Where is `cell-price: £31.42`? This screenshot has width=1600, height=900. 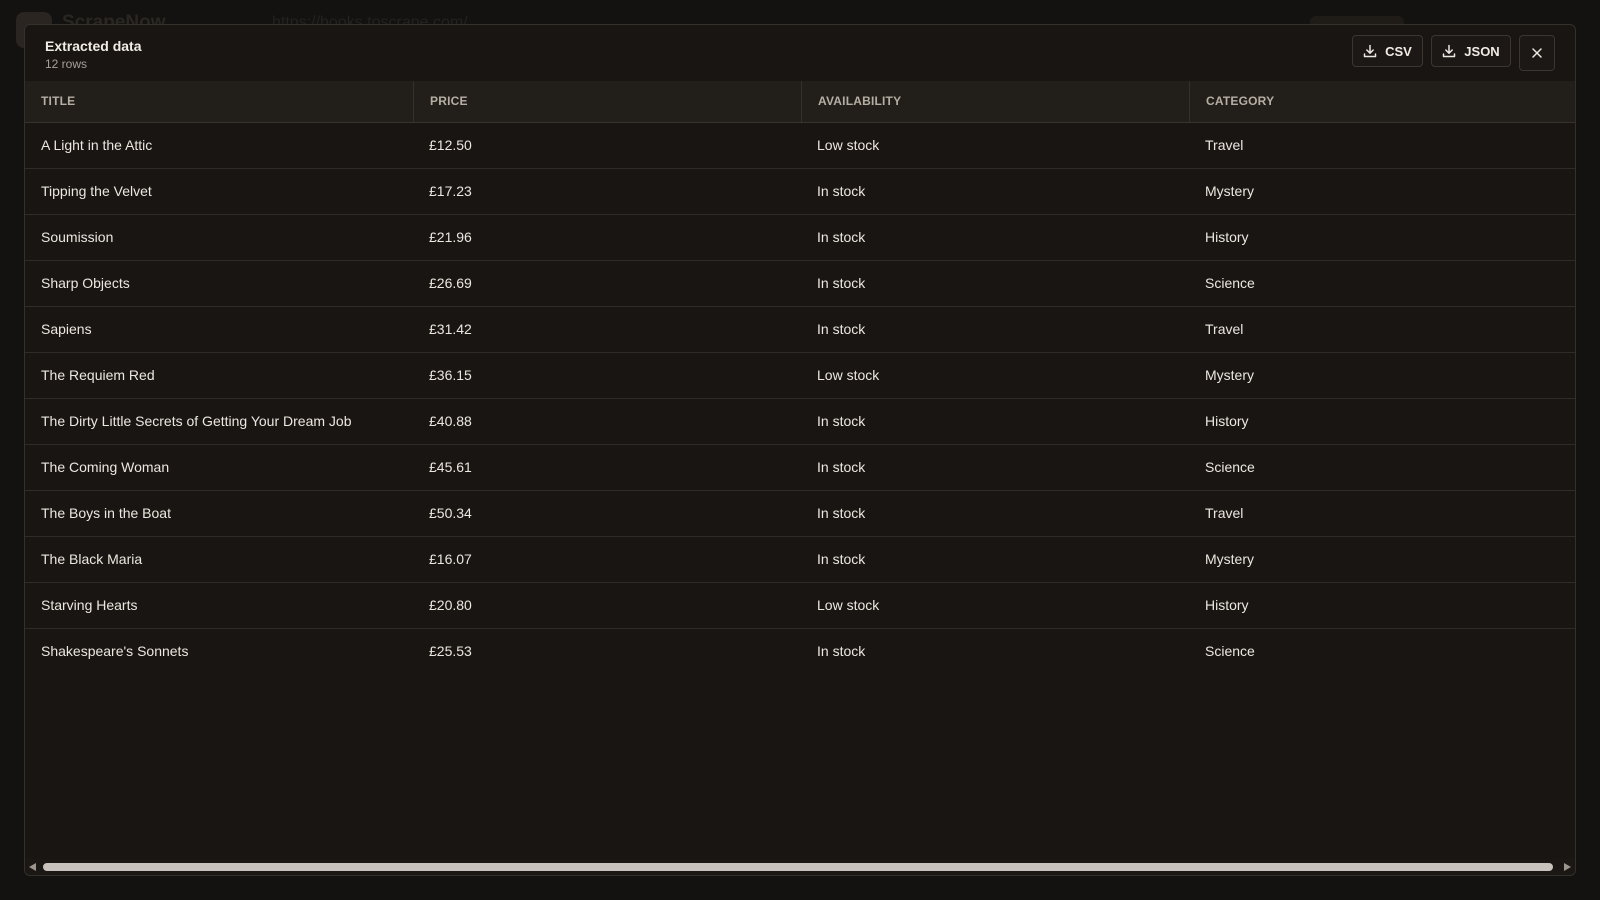
cell-price: £31.42 is located at coordinates (450, 329).